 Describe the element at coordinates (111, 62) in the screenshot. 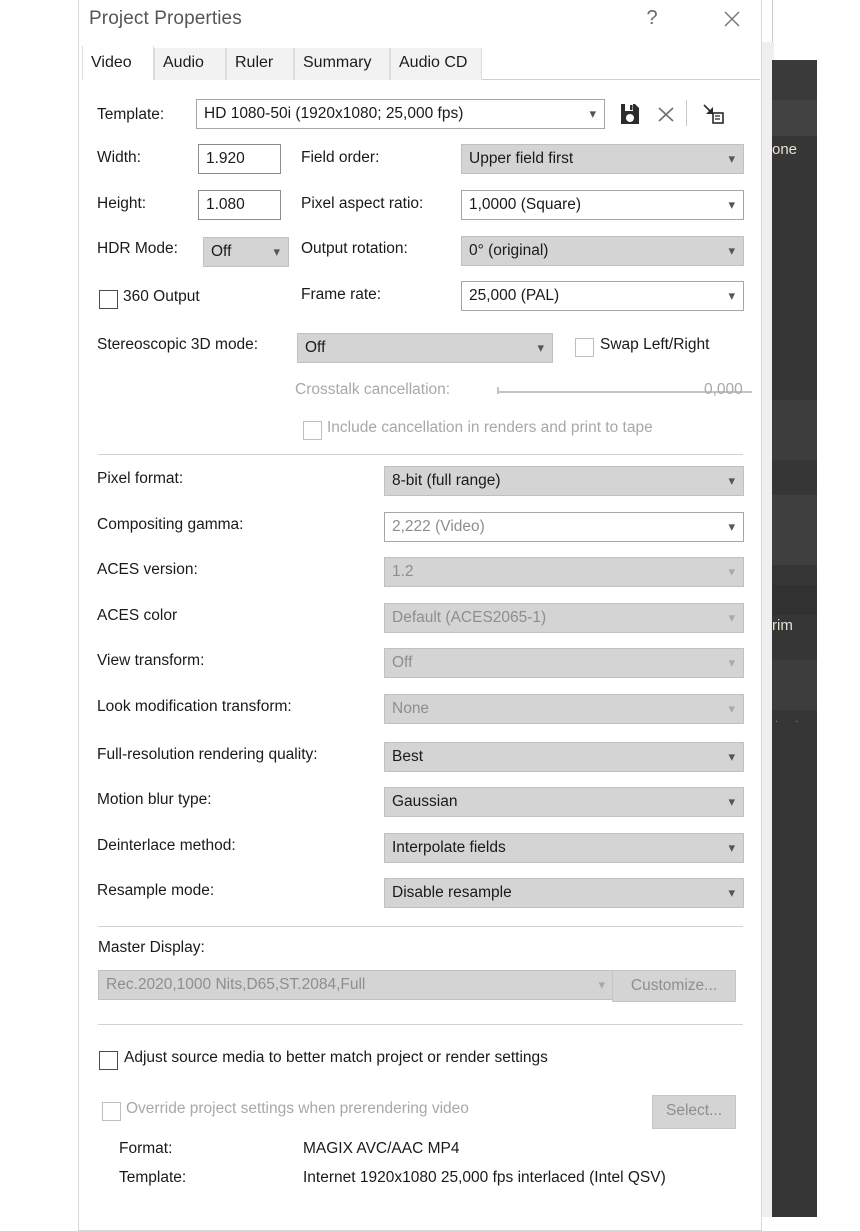

I see `tab-label: Video` at that location.